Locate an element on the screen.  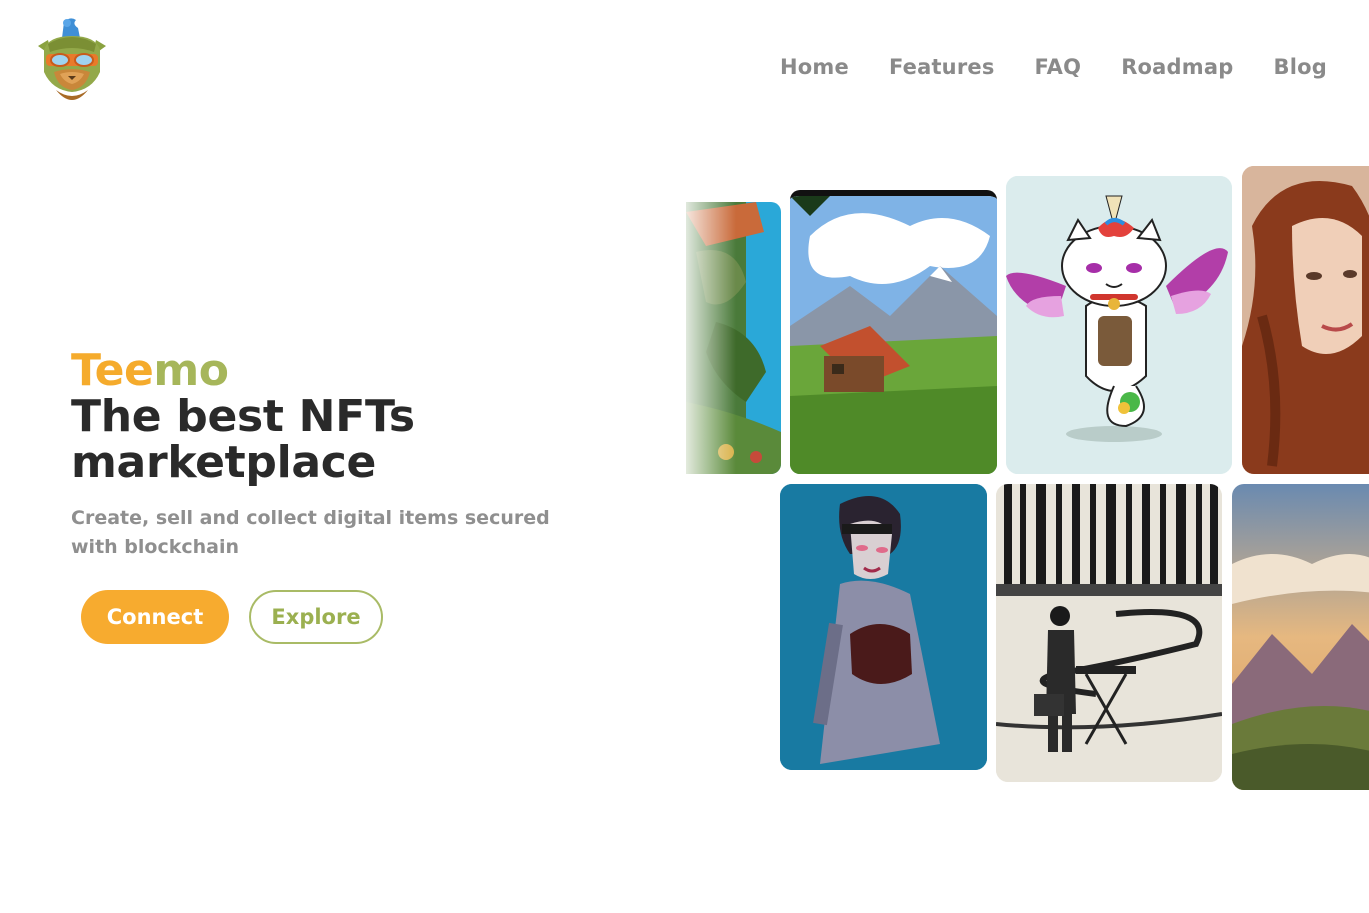
red-haired-portrait-image is located at coordinates (1305, 320).